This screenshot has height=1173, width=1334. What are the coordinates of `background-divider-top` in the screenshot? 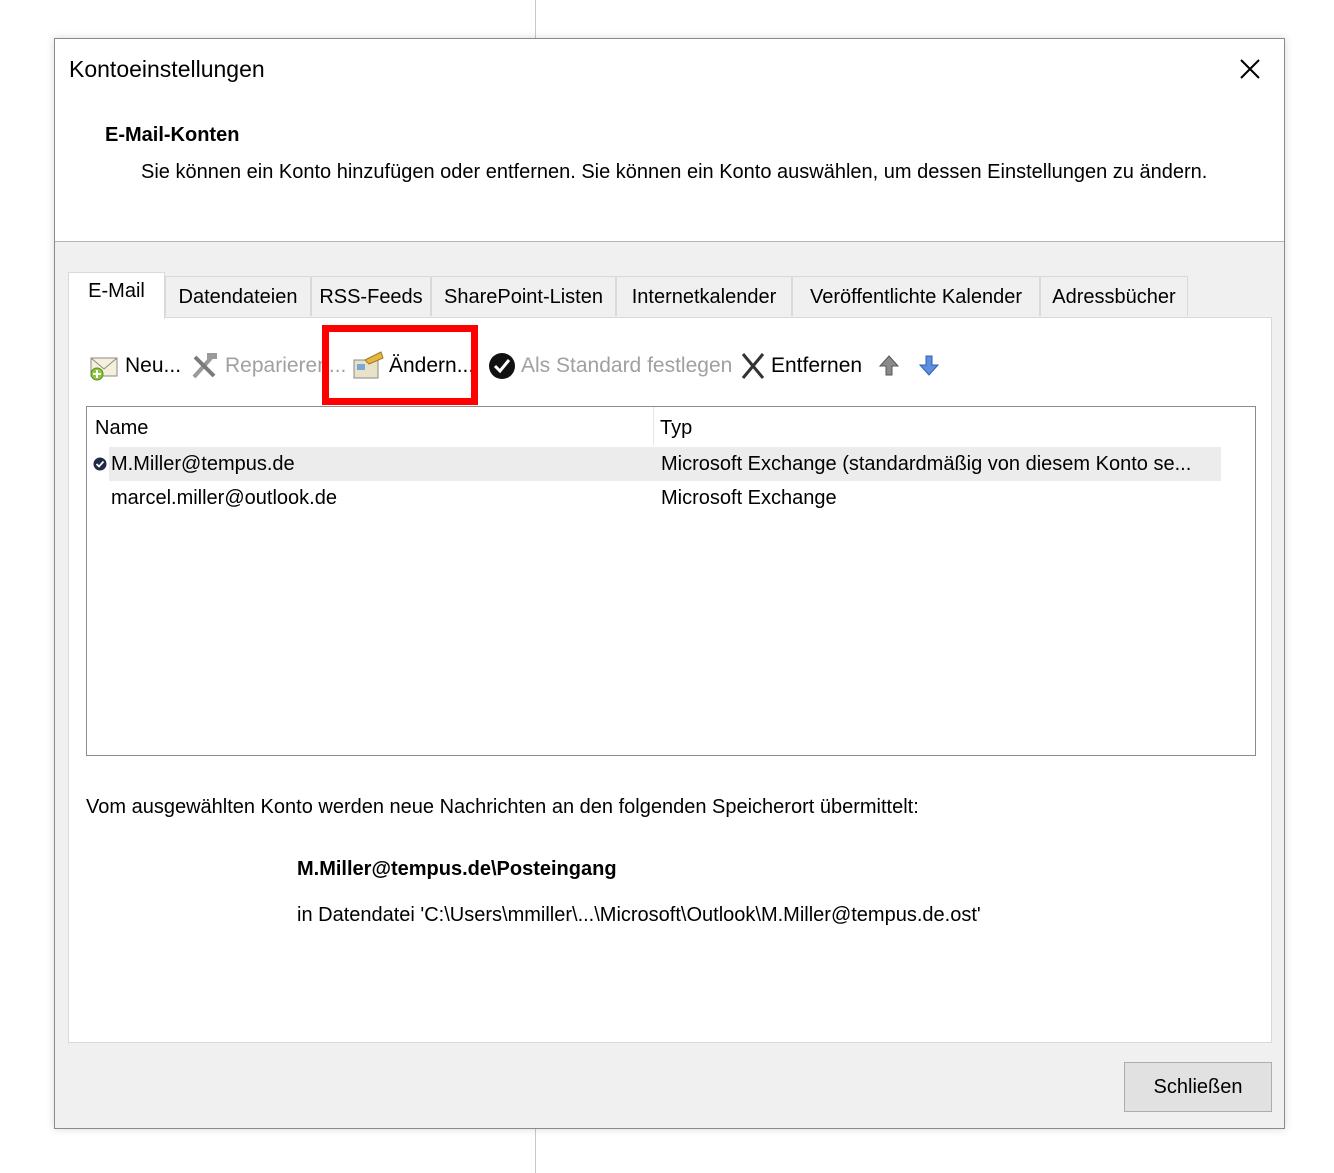 It's located at (535, 19).